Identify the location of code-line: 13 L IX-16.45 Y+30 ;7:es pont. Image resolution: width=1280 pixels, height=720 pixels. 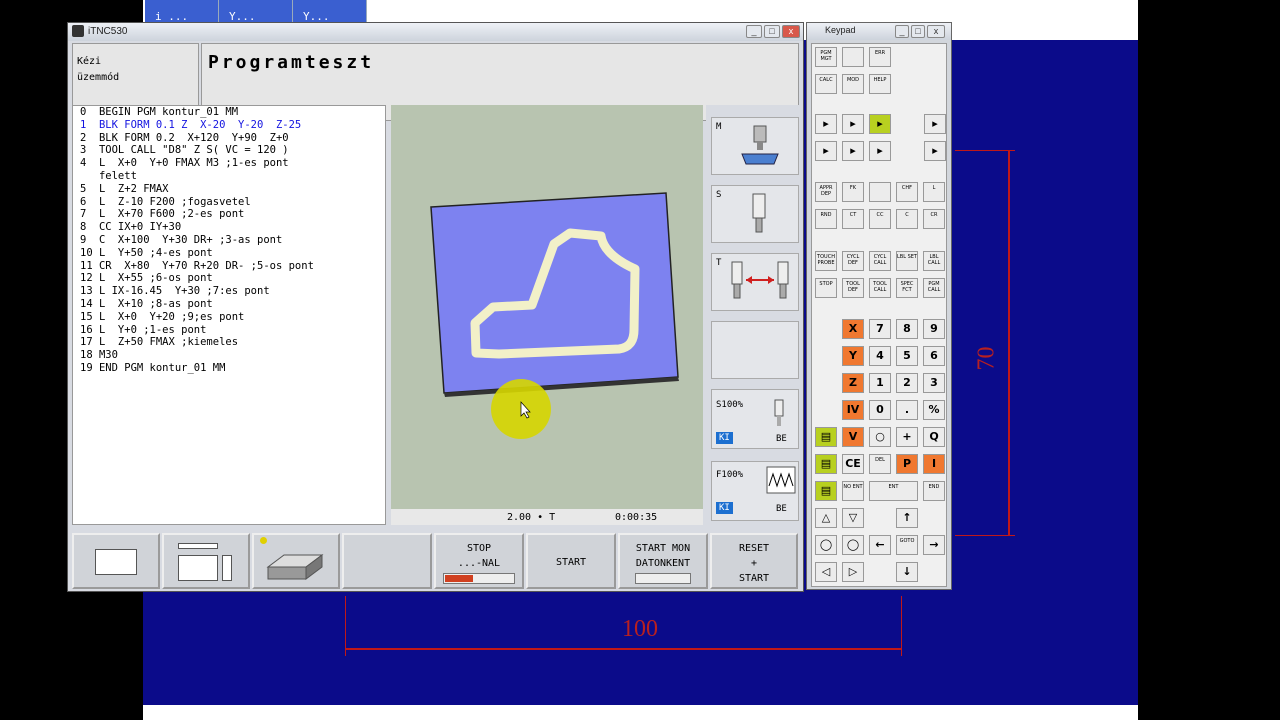
(229, 291).